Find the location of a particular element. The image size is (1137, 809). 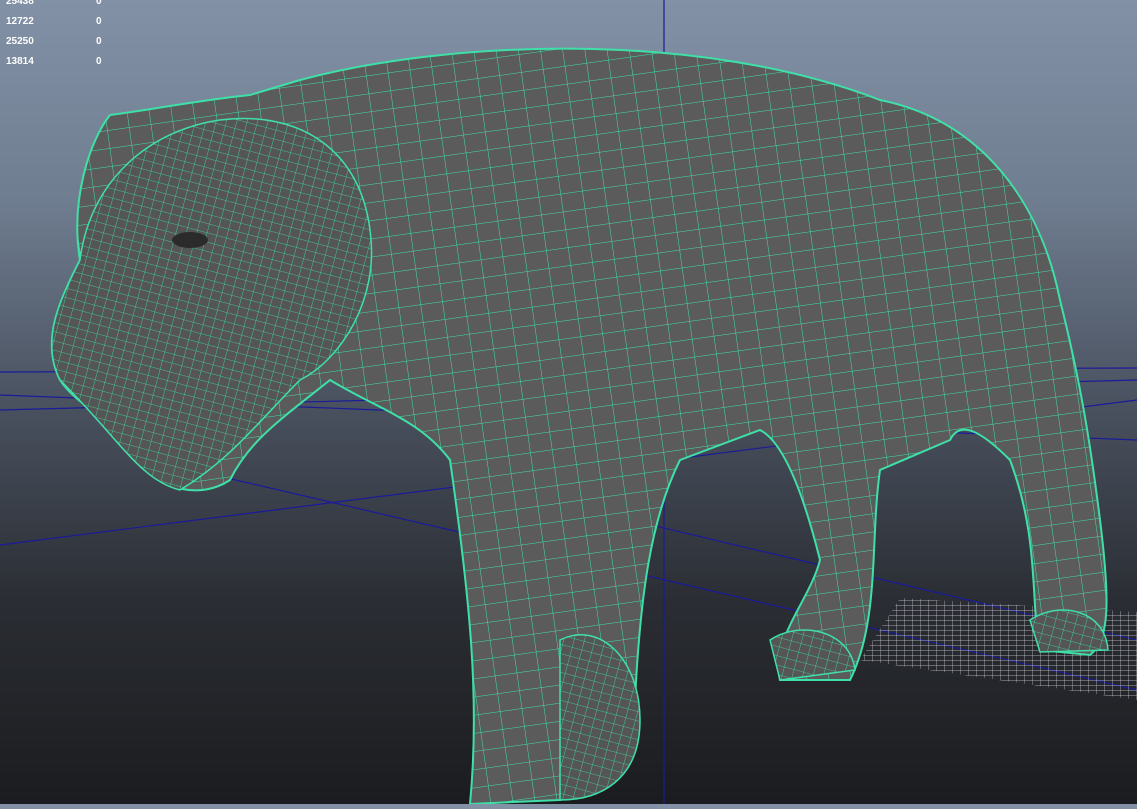

hud-value: 13814 is located at coordinates (20, 61).